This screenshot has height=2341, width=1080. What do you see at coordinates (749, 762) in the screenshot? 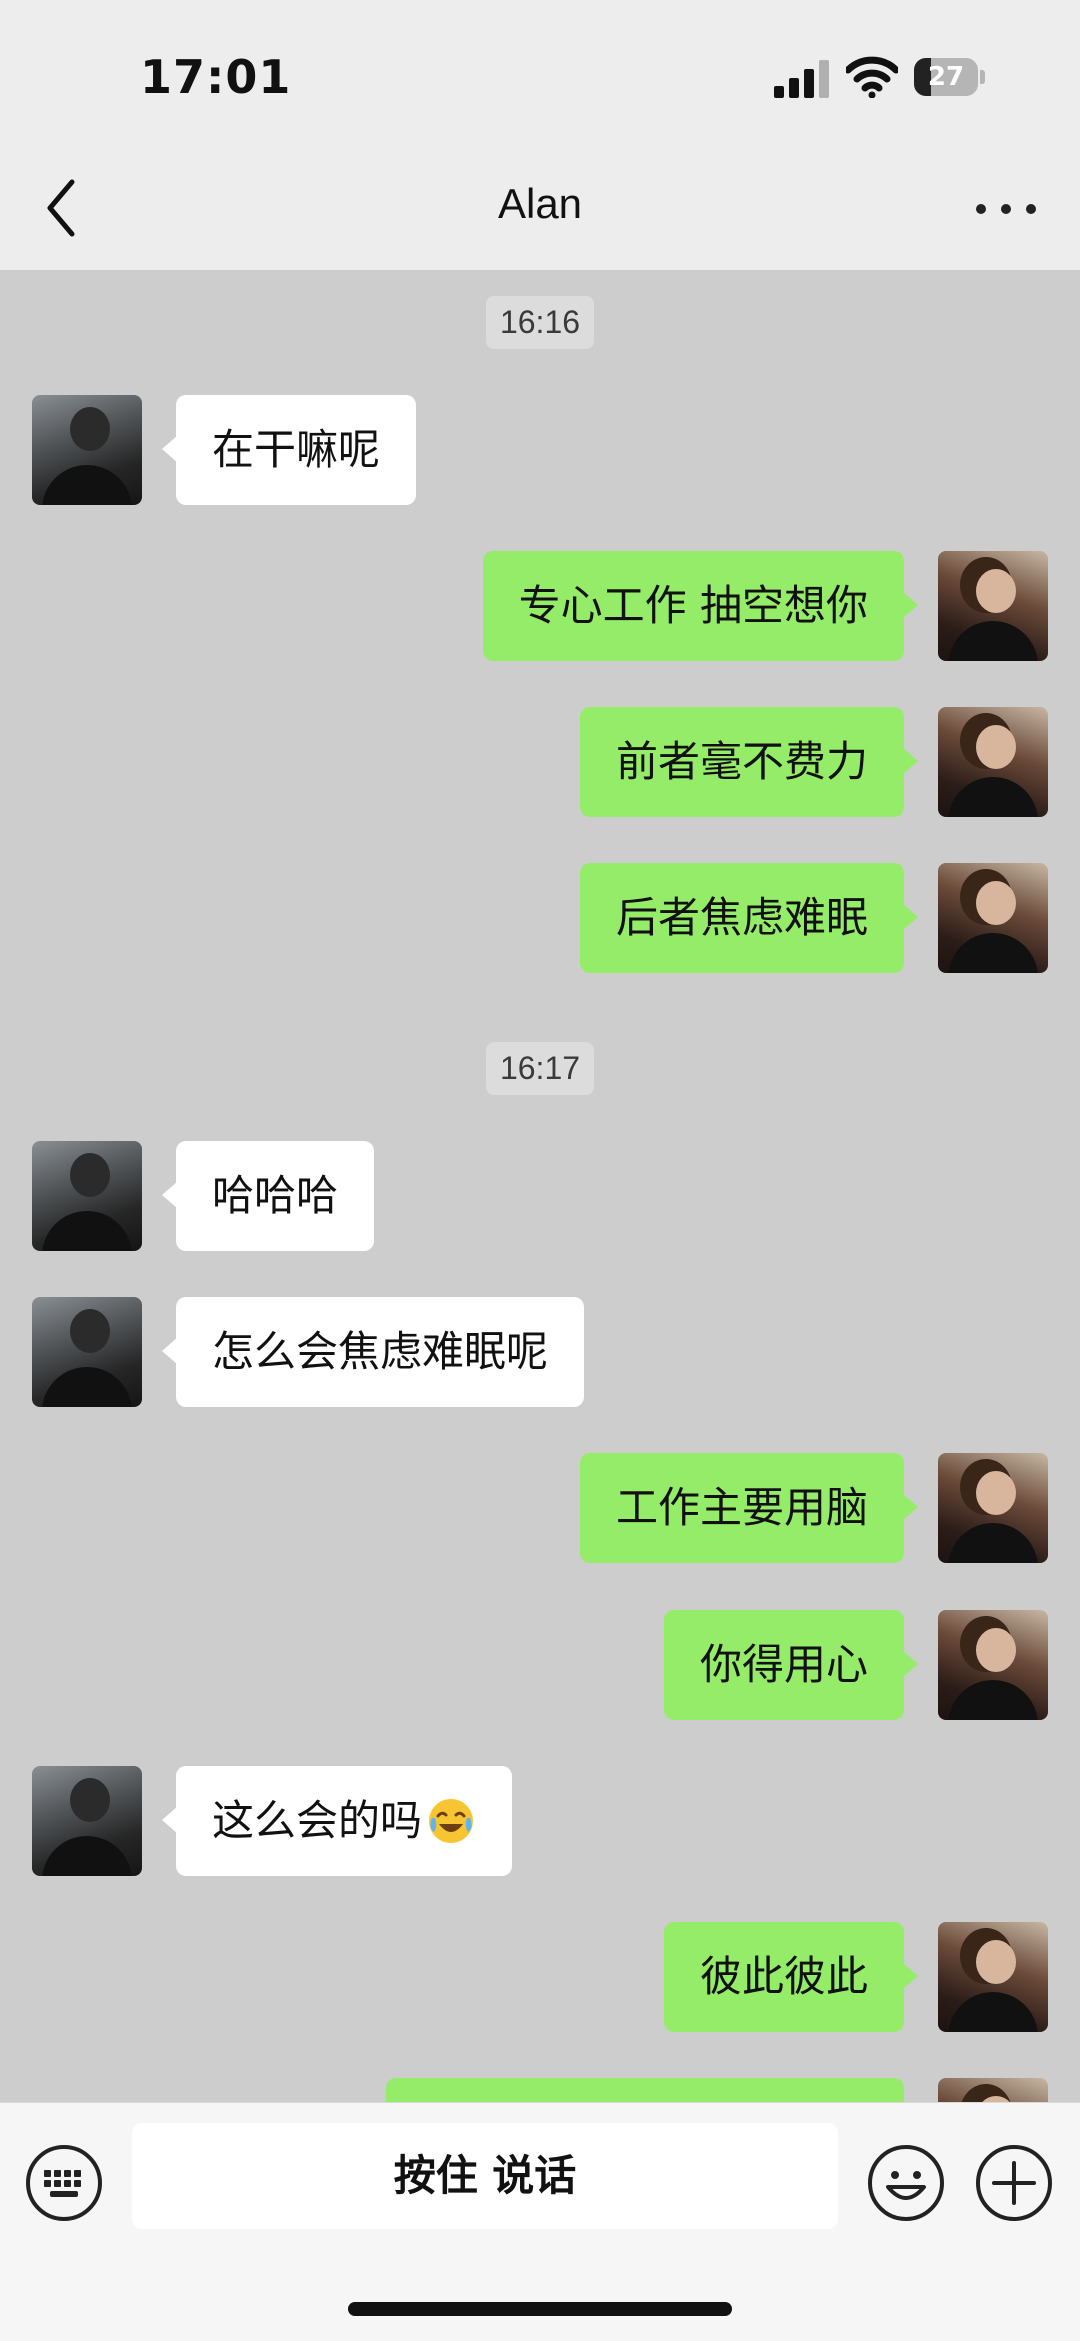
I see `message-bubble: 前者毫不费力` at bounding box center [749, 762].